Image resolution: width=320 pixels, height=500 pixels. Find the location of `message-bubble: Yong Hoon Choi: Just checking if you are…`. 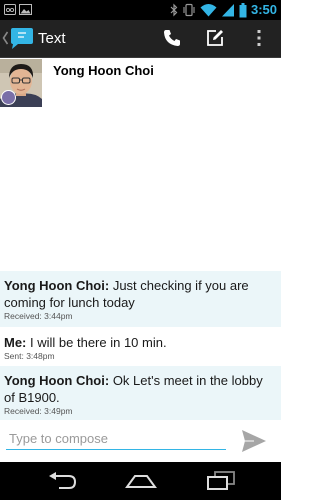

message-bubble: Yong Hoon Choi: Just checking if you are… is located at coordinates (140, 299).